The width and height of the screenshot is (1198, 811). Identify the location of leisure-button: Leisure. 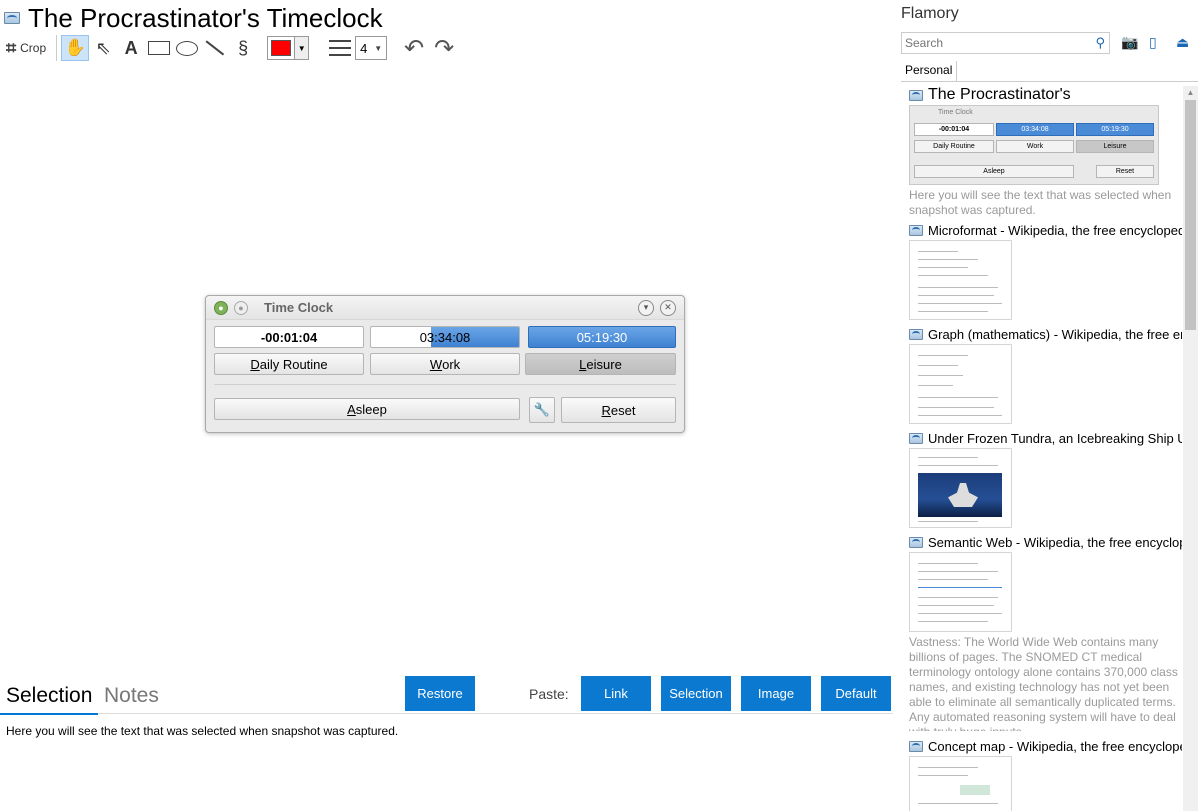
(600, 364).